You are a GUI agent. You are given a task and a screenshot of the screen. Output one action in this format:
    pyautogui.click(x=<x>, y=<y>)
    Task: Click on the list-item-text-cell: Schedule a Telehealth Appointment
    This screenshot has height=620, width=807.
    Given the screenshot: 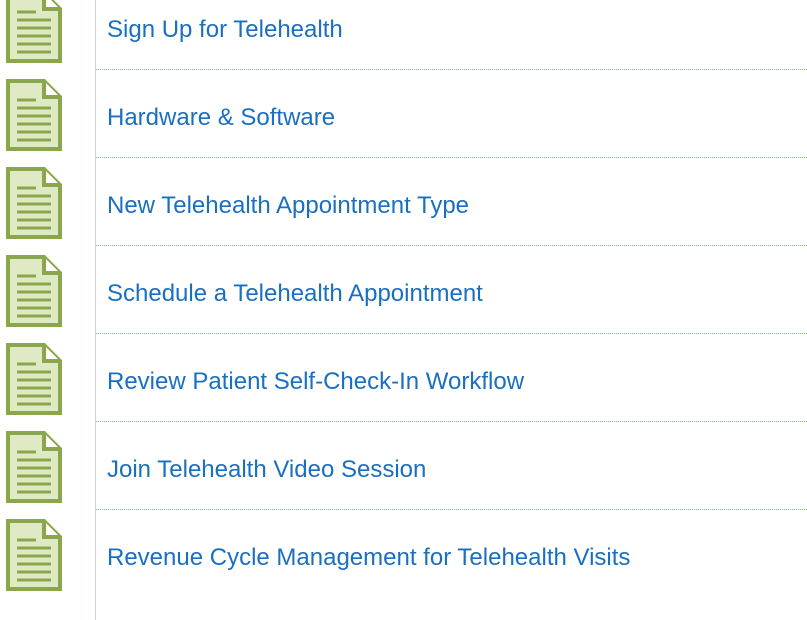 What is the action you would take?
    pyautogui.click(x=451, y=290)
    